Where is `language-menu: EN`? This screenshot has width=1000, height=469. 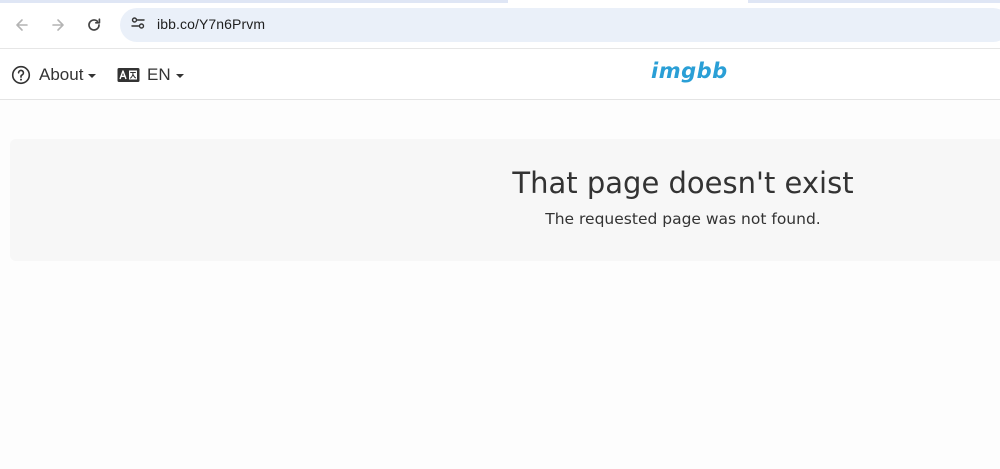
language-menu: EN is located at coordinates (150, 75).